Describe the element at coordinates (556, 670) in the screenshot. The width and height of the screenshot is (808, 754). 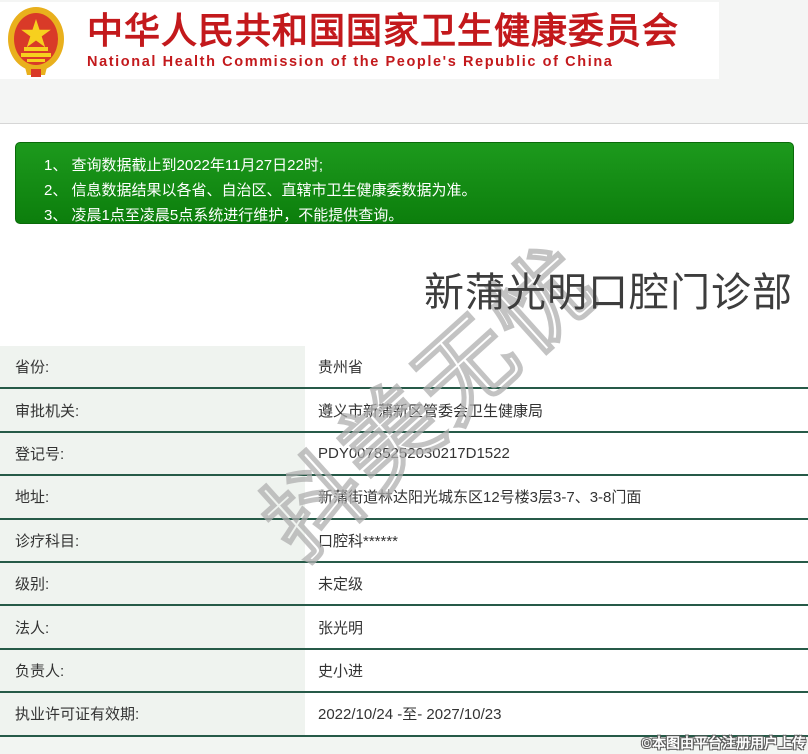
I see `row-value: 史小进` at that location.